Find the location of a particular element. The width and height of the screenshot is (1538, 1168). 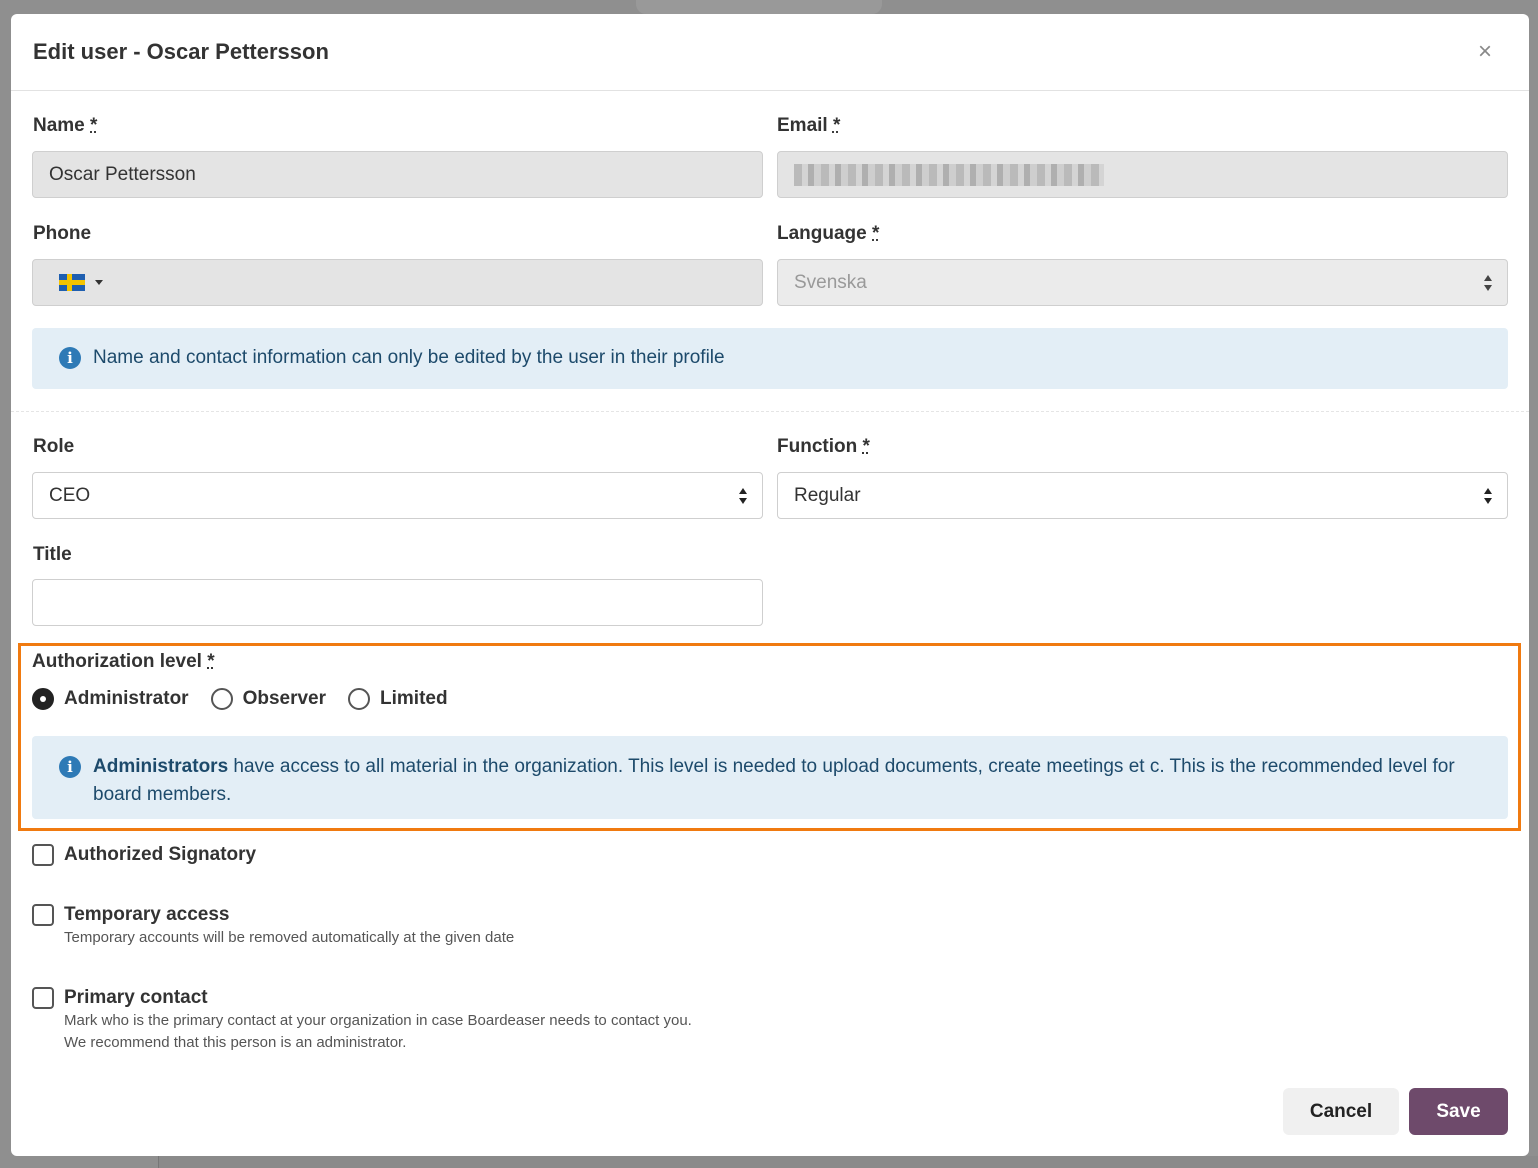

language-label: Language * is located at coordinates (828, 234).